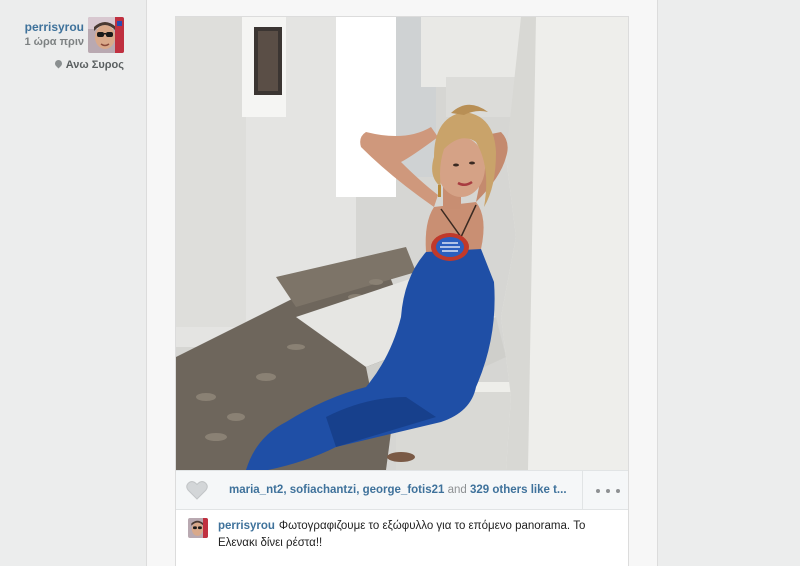 Image resolution: width=800 pixels, height=566 pixels. What do you see at coordinates (608, 490) in the screenshot?
I see `ellipsis-icon` at bounding box center [608, 490].